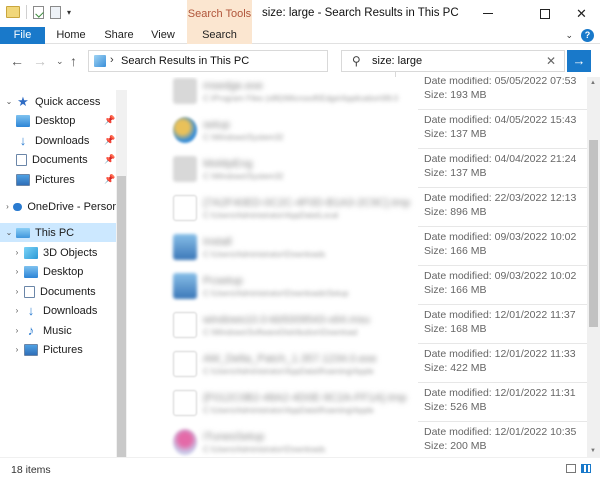 The image size is (600, 479). I want to click on search-input: size: large, so click(397, 61).